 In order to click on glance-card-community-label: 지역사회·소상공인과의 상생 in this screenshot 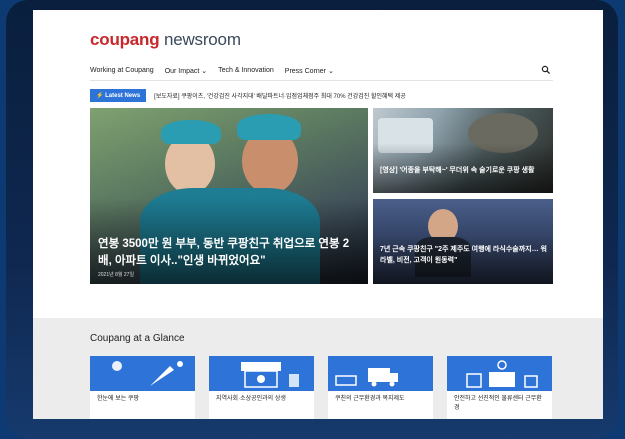, I will do `click(251, 399)`.